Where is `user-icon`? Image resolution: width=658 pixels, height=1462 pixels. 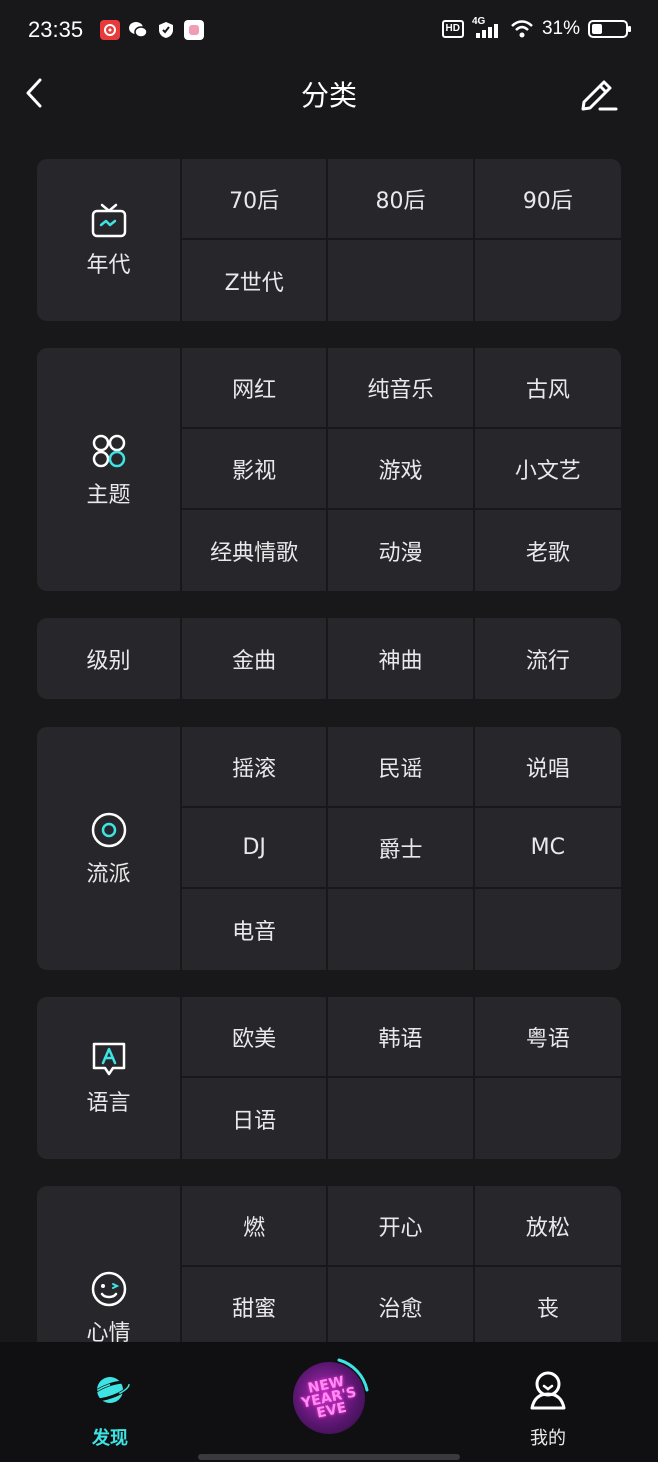 user-icon is located at coordinates (548, 1390).